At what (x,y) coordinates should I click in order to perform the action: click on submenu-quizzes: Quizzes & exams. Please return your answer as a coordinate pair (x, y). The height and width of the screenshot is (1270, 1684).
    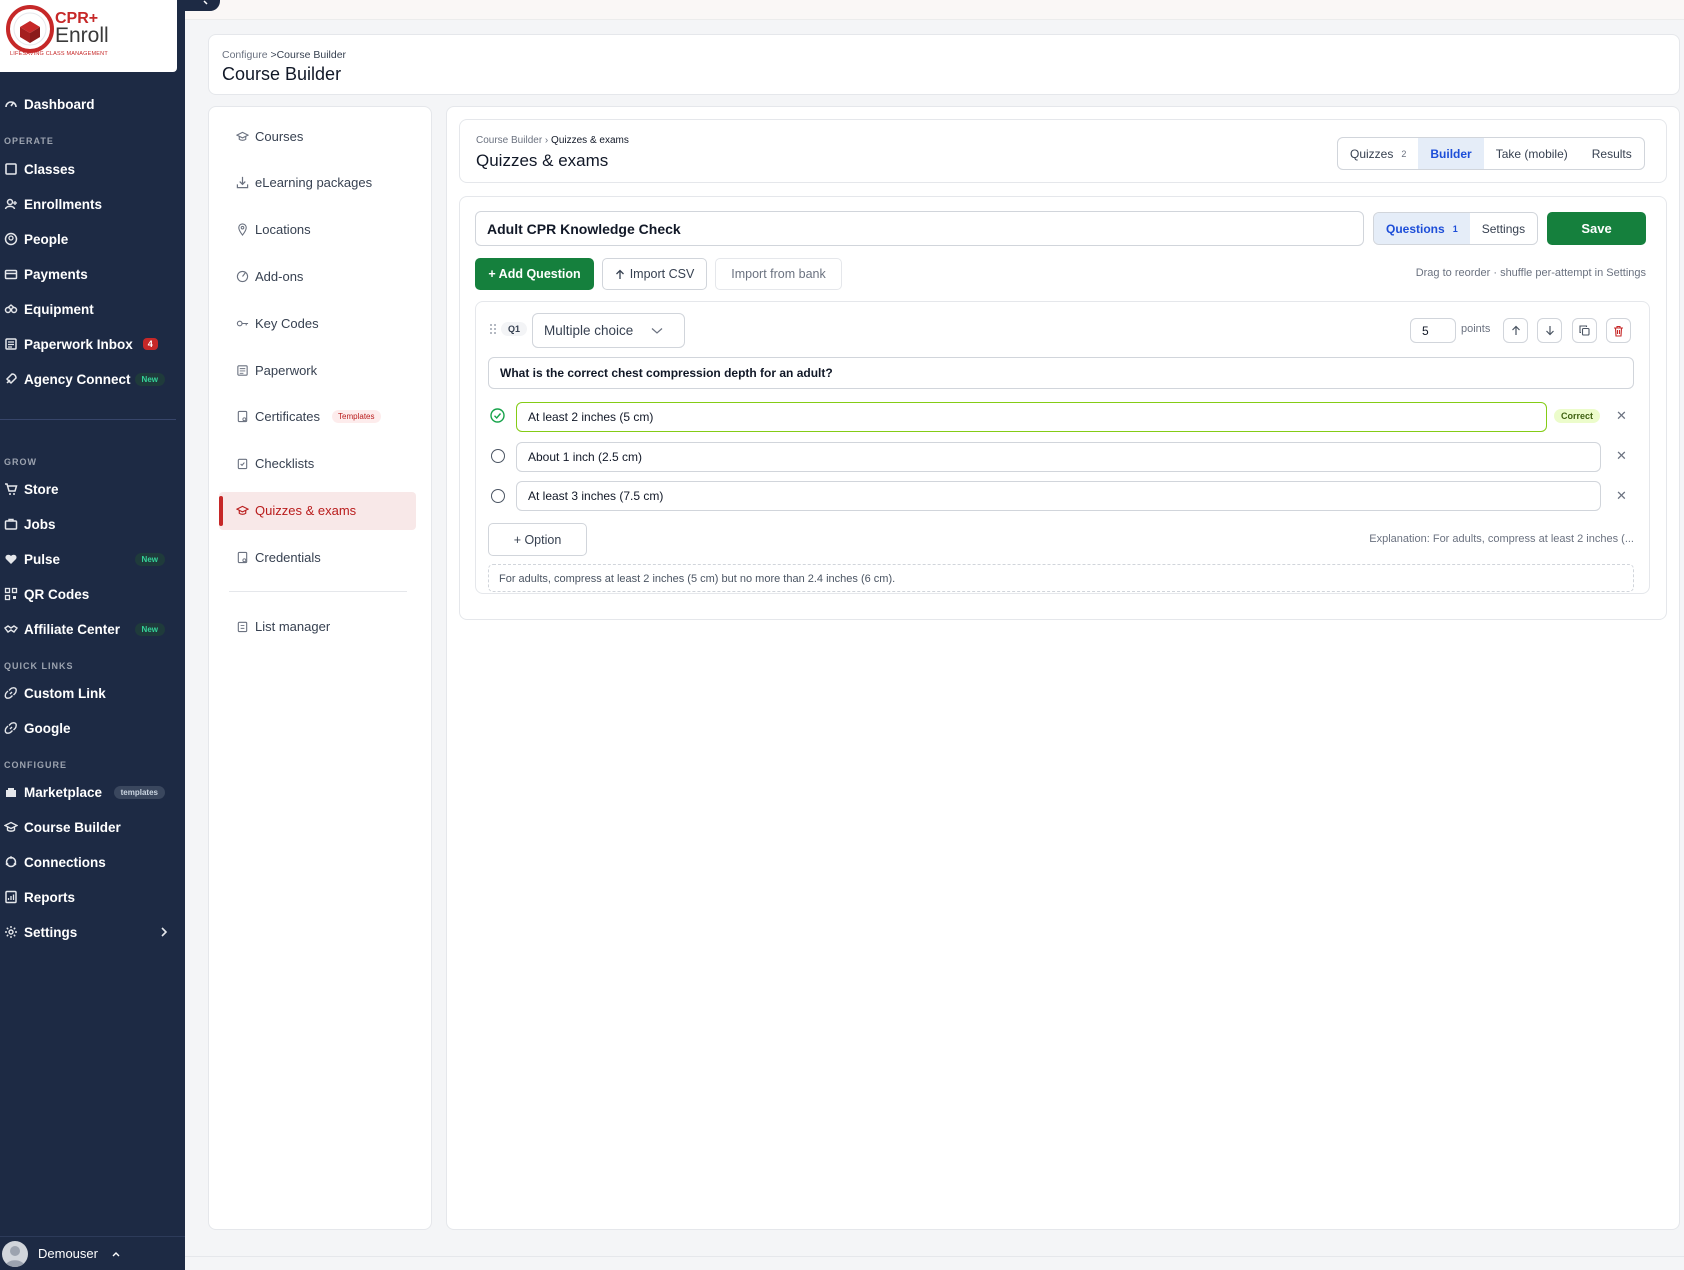
    Looking at the image, I should click on (296, 510).